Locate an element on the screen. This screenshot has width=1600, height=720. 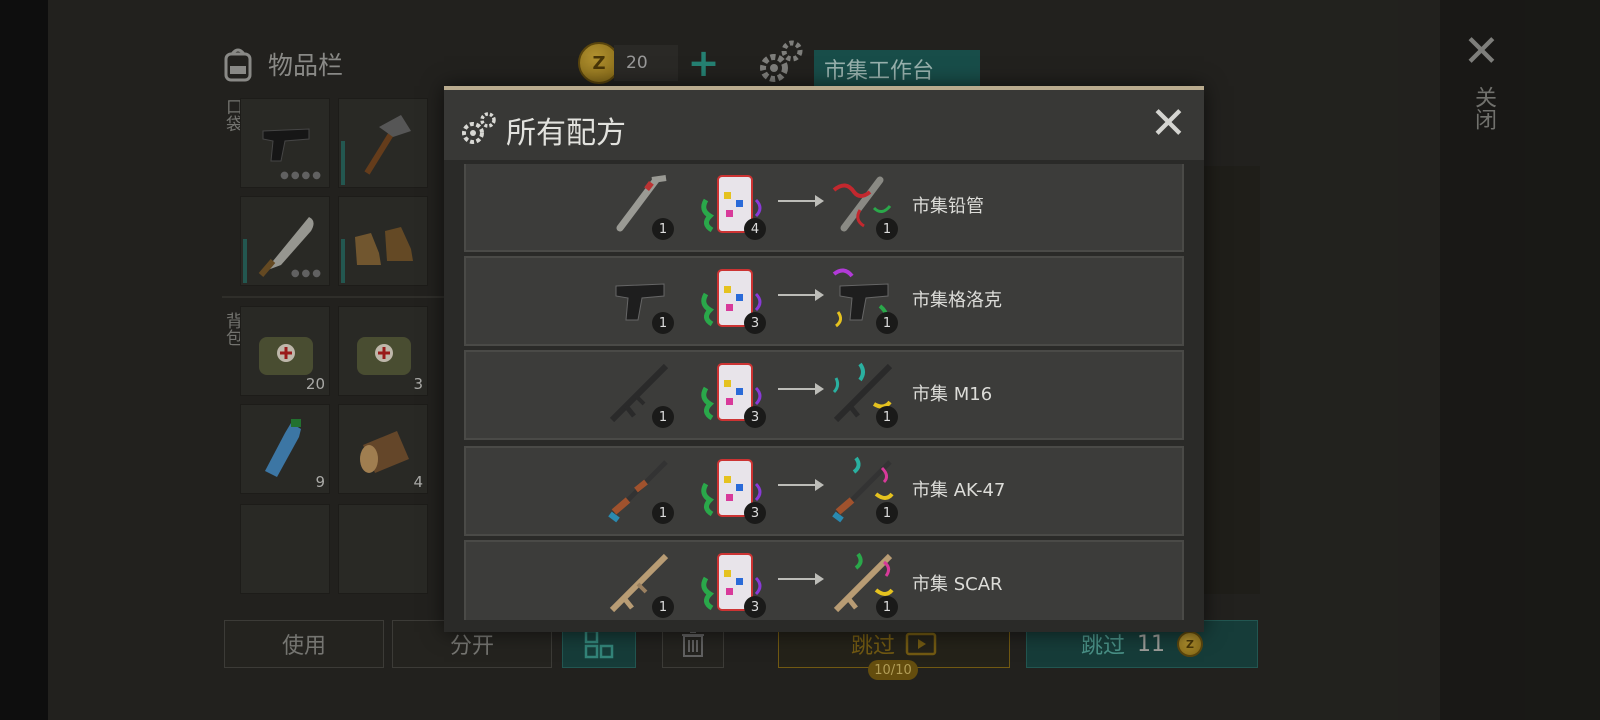
recipe-name: 市集 M16 is located at coordinates (952, 394).